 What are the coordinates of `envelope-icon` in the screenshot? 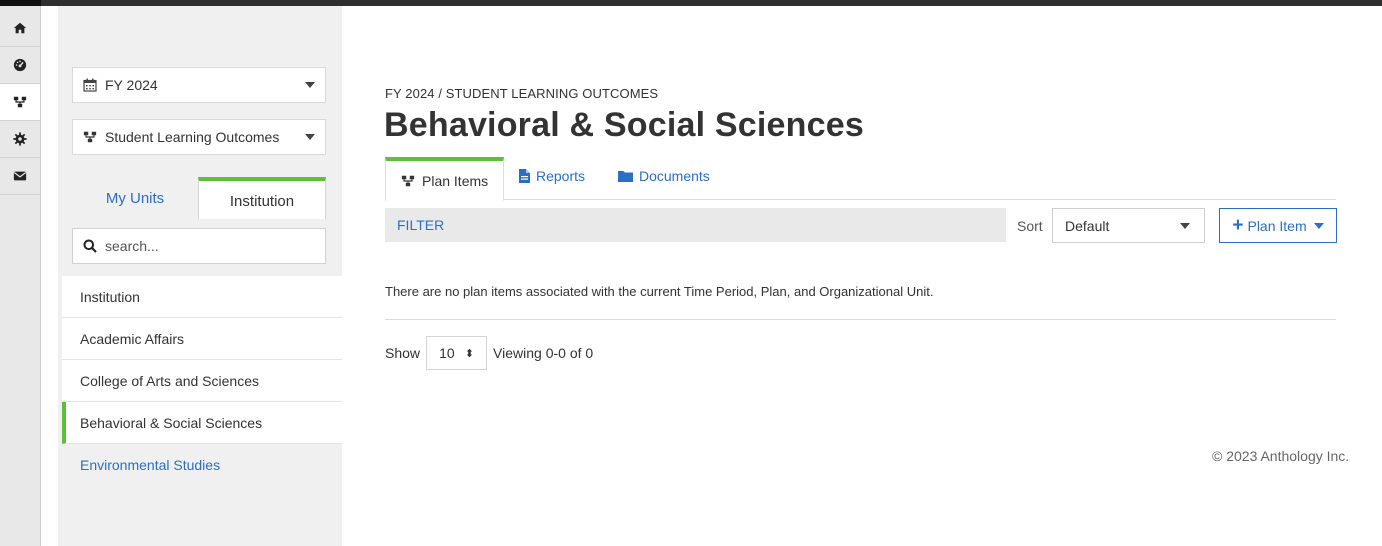 It's located at (20, 176).